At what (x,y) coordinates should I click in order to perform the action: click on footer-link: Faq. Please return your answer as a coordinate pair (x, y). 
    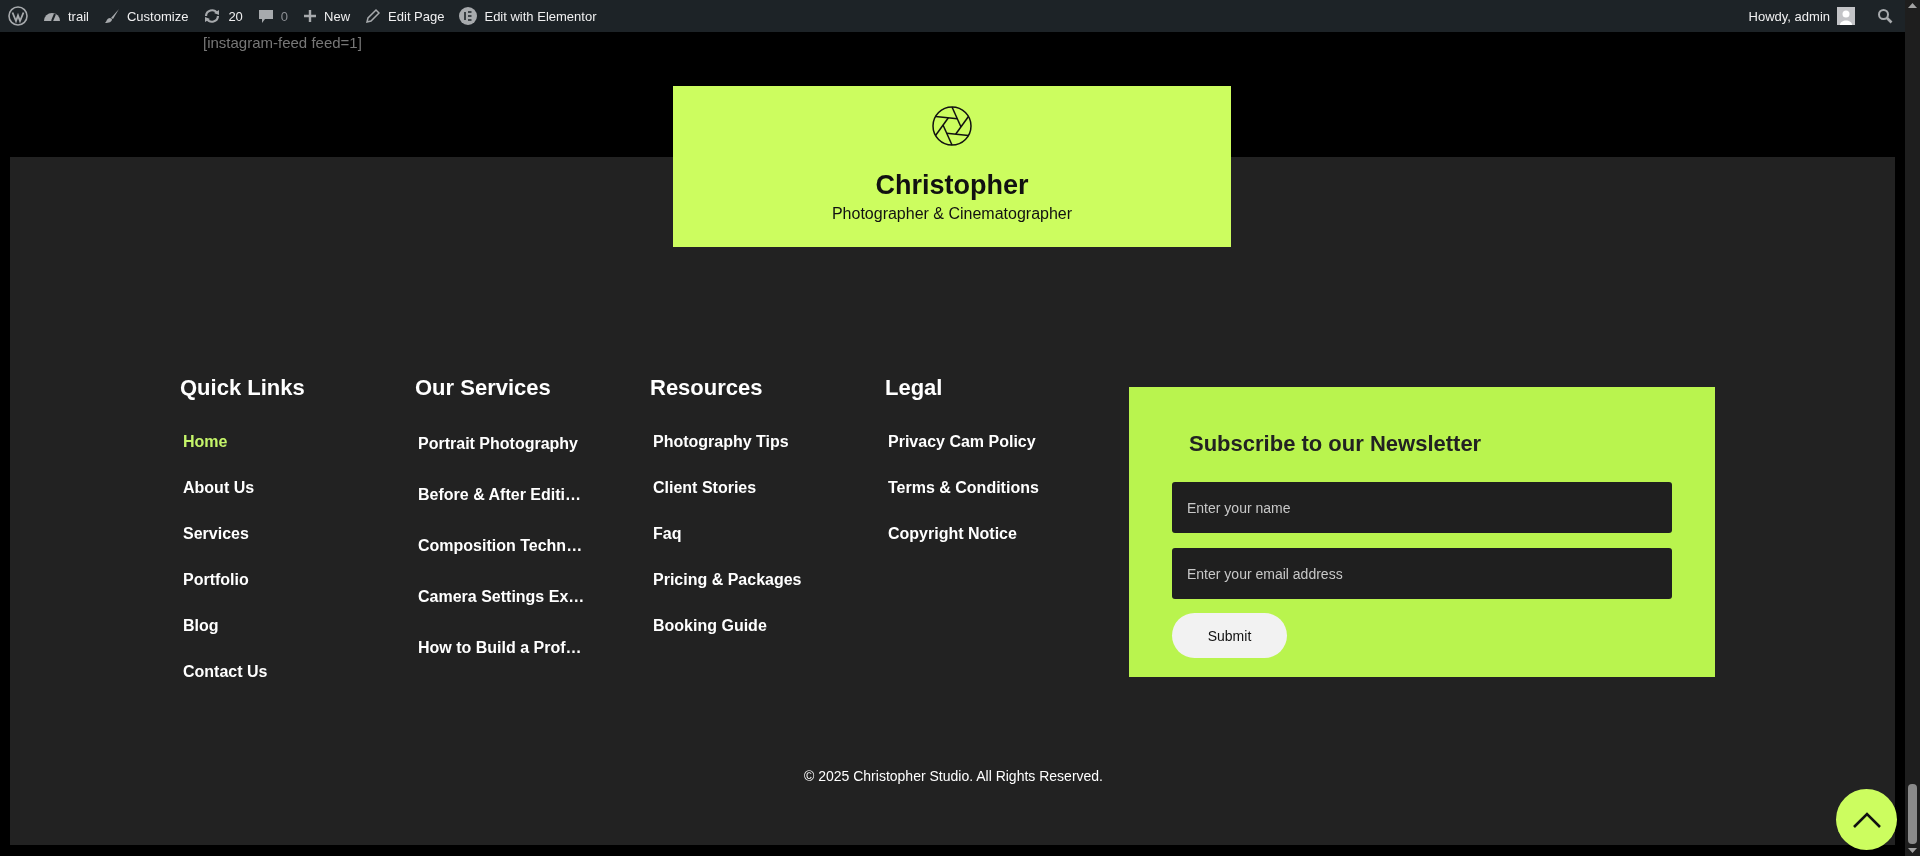
    Looking at the image, I should click on (767, 534).